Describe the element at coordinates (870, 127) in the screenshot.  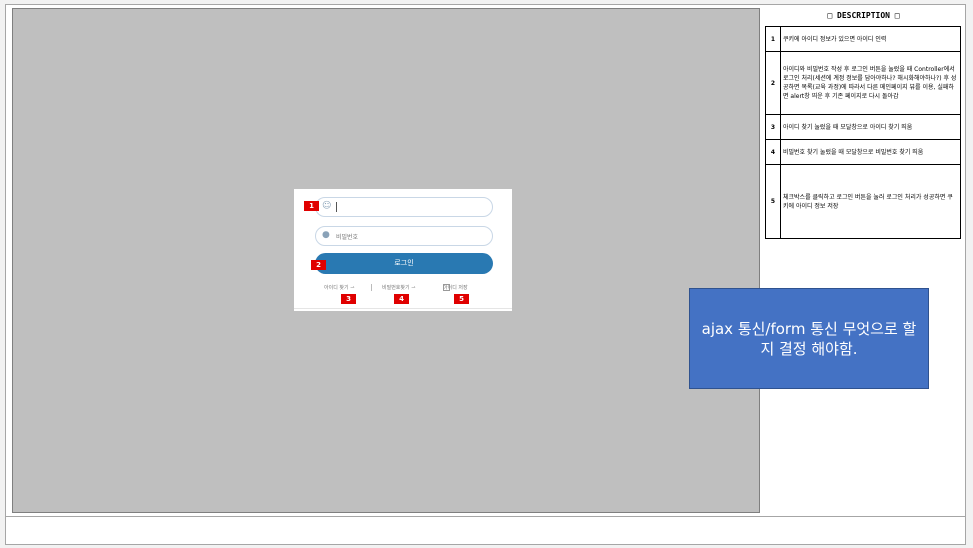
I see `row-text: 아이디 찾기 눌렀을 때 모달창으로 아이디 찾기 띄움` at that location.